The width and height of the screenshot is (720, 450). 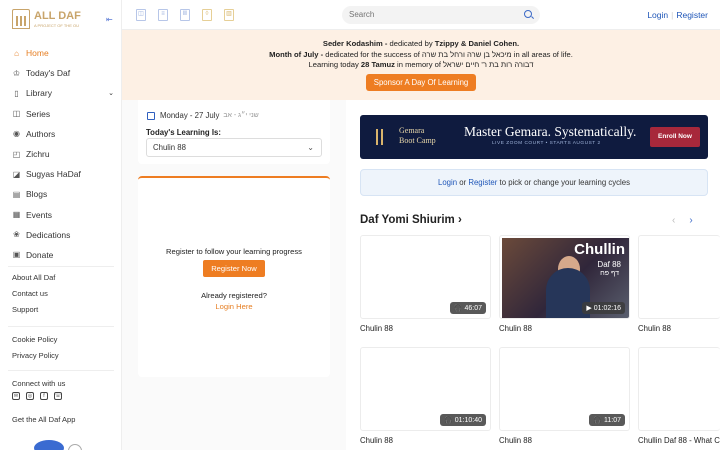 I want to click on google-play-badge-icon, so click(x=75, y=447).